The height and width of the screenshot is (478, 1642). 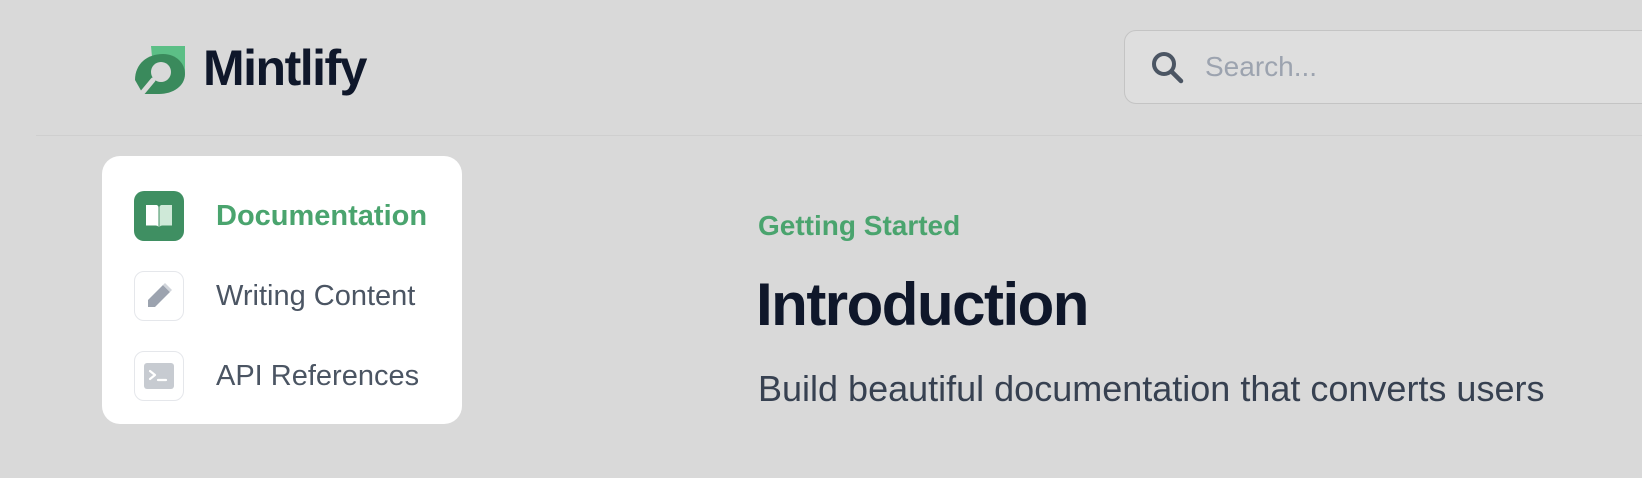 I want to click on section-eyebrow: Getting Started, so click(x=859, y=225).